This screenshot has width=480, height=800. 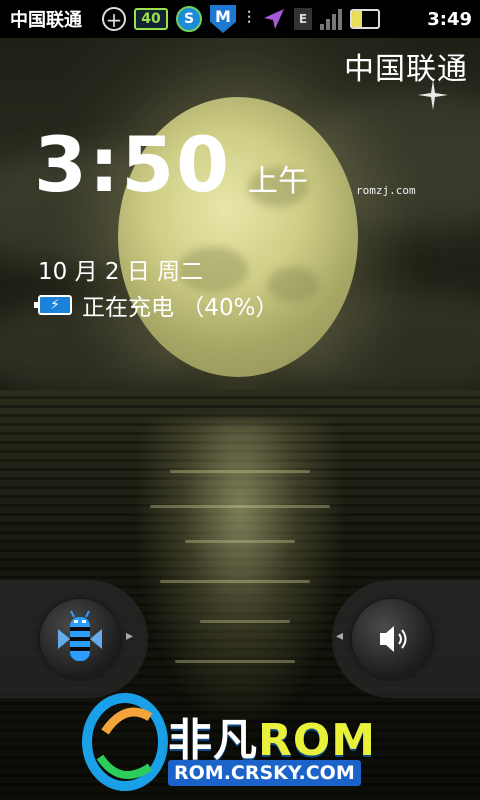 I want to click on watermark-brand-cn: 非凡, so click(x=213, y=740).